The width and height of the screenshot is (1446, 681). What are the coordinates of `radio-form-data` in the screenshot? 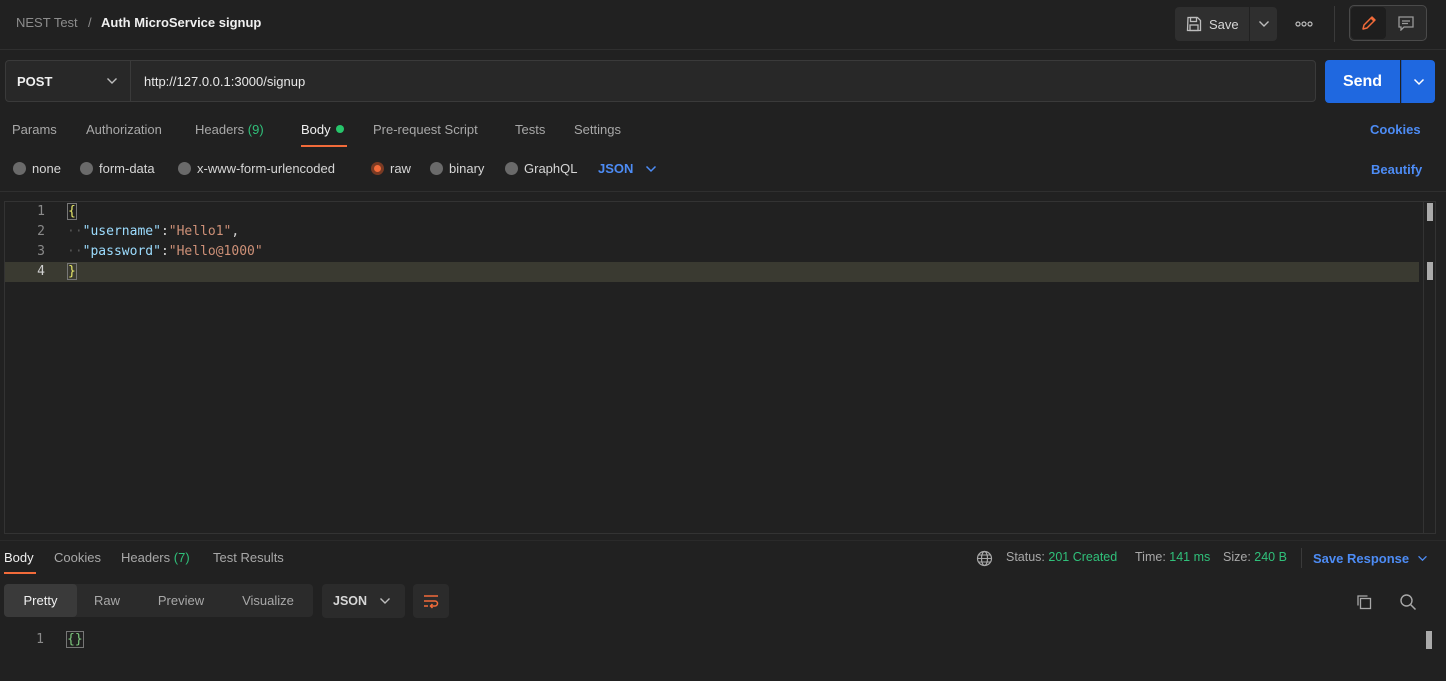 It's located at (86, 168).